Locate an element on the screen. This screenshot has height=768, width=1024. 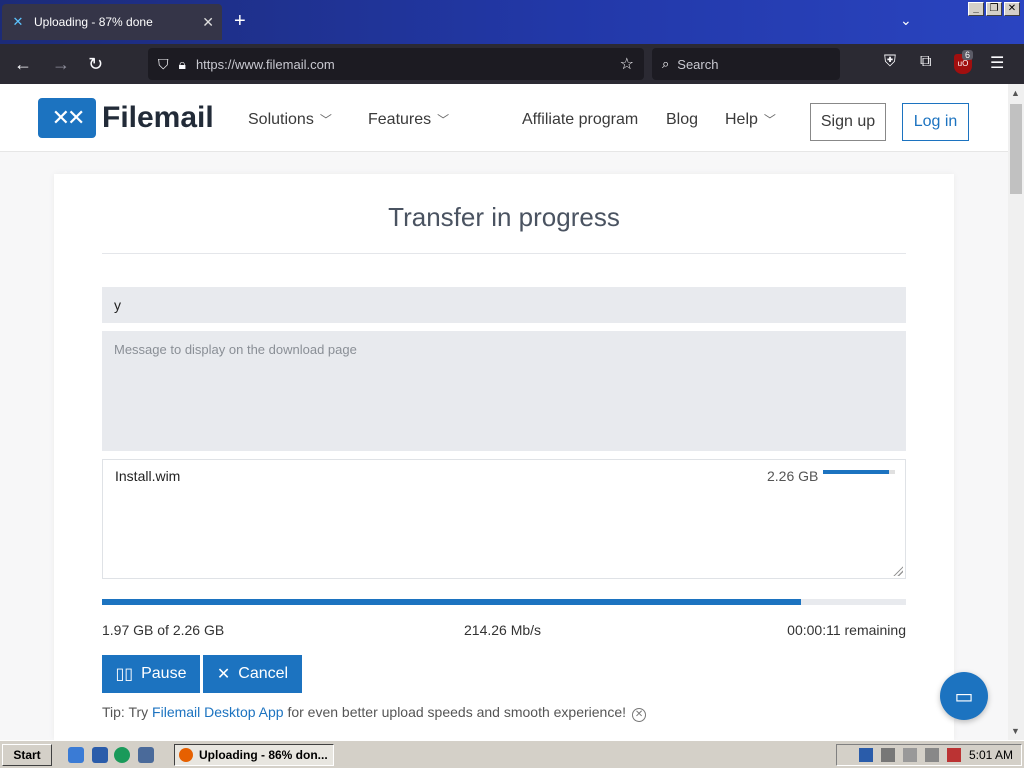
extension-badge: 6 is located at coordinates (968, 55).